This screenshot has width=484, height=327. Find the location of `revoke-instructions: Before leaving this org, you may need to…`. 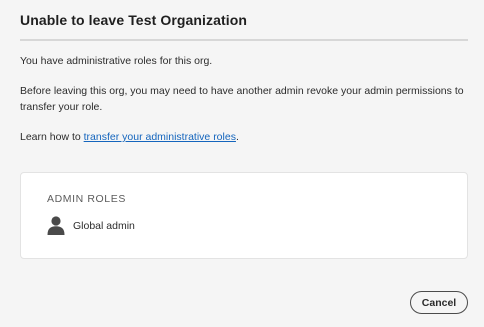

revoke-instructions: Before leaving this org, you may need to… is located at coordinates (242, 99).